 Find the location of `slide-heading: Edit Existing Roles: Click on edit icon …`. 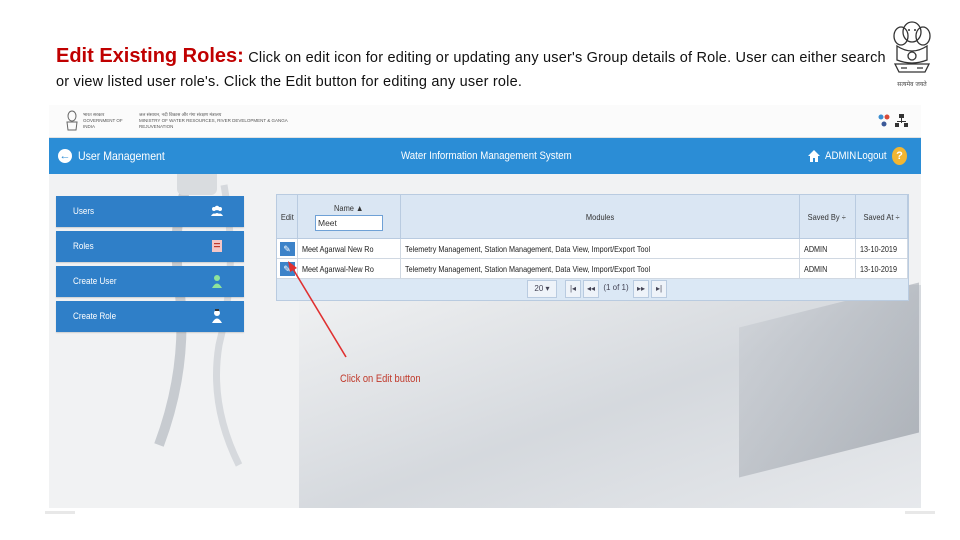

slide-heading: Edit Existing Roles: Click on edit icon … is located at coordinates (471, 69).